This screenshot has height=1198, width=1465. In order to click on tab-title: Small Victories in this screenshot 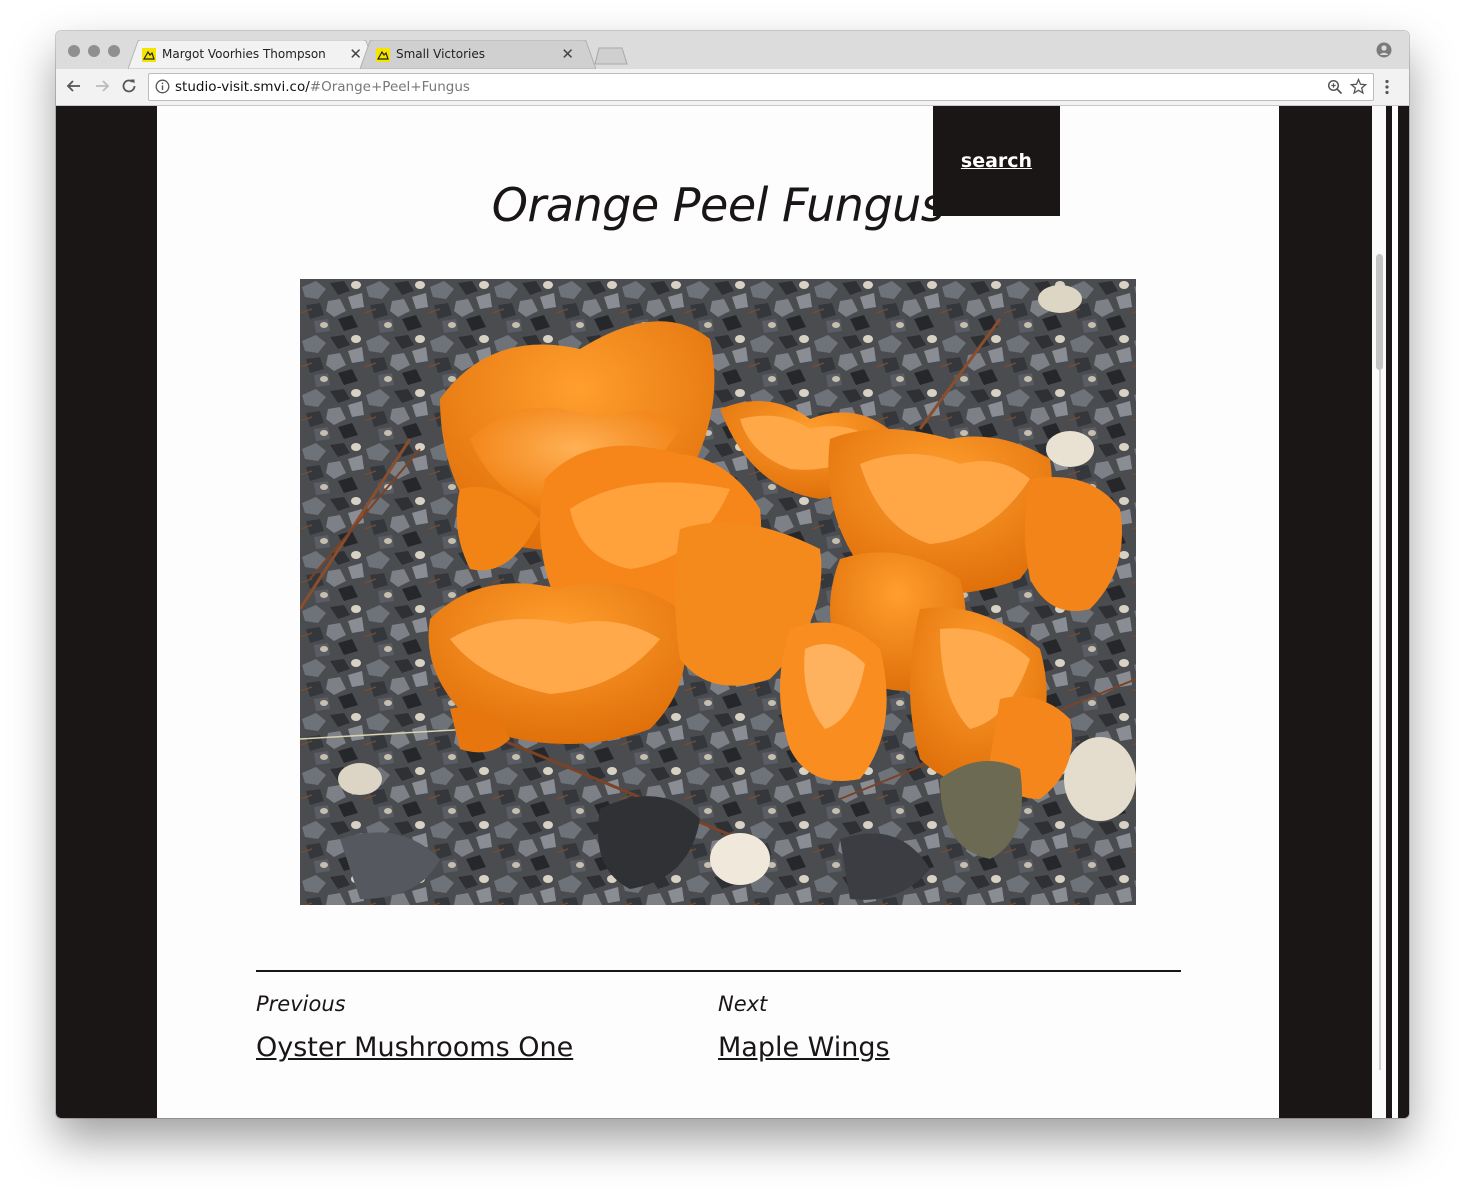, I will do `click(440, 54)`.